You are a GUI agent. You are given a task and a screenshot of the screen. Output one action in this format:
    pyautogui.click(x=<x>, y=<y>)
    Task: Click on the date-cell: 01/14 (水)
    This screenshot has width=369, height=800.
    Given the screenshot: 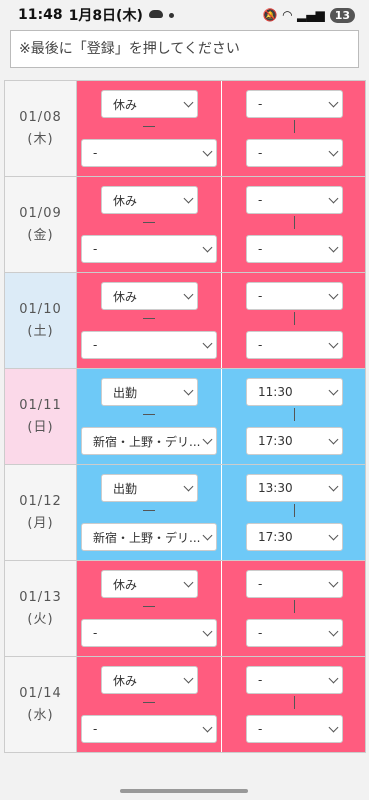 What is the action you would take?
    pyautogui.click(x=41, y=704)
    